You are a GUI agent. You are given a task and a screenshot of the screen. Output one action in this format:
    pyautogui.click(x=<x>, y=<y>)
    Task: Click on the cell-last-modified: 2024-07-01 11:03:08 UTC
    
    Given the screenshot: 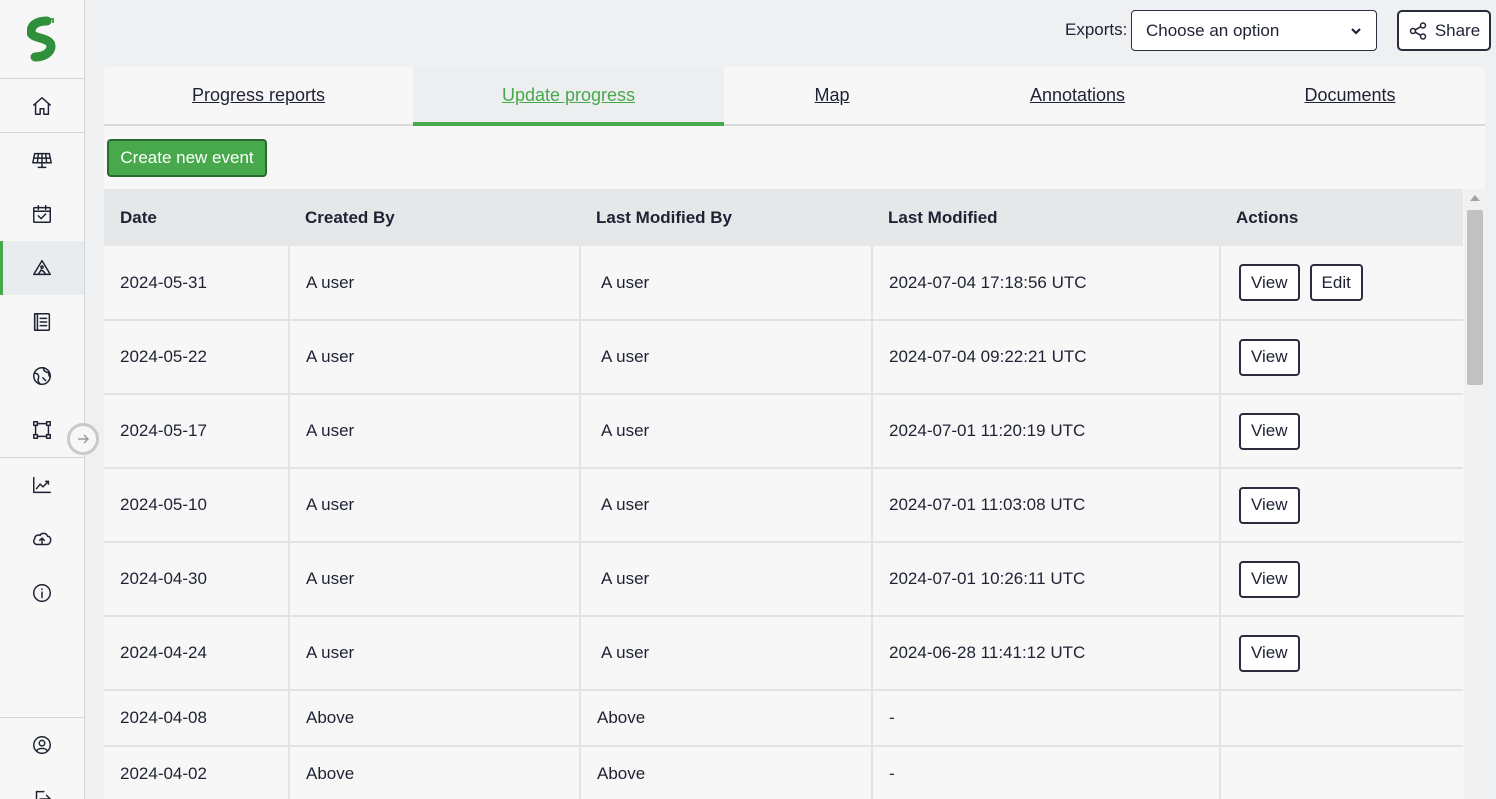 What is the action you would take?
    pyautogui.click(x=1046, y=505)
    